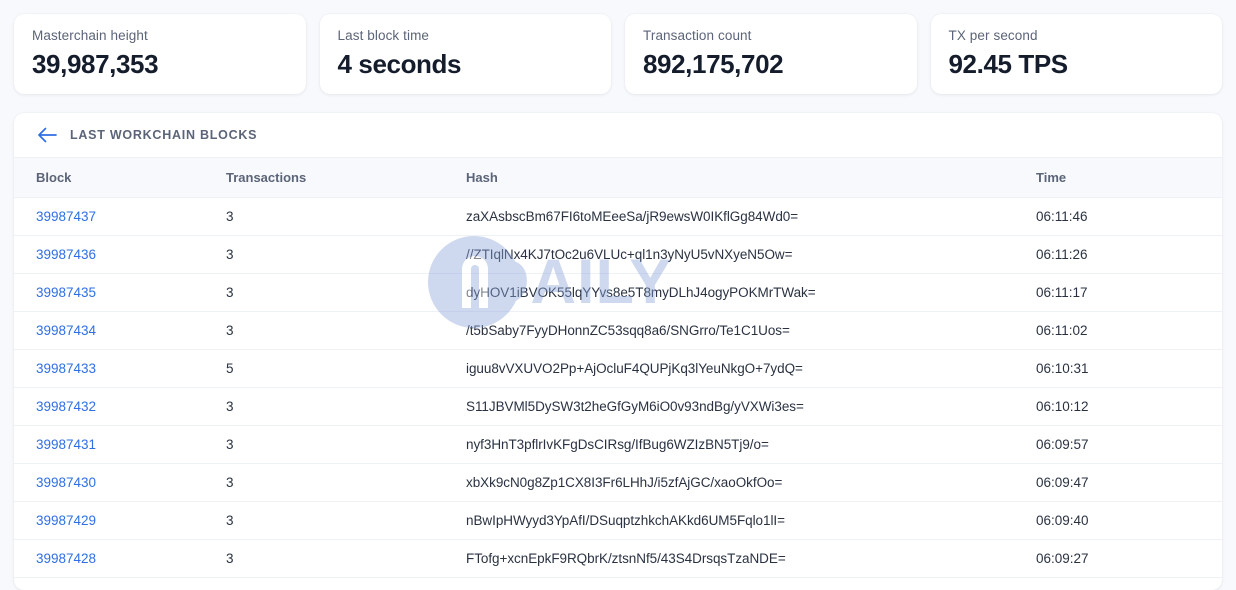 The height and width of the screenshot is (590, 1236). Describe the element at coordinates (66, 216) in the screenshot. I see `block-link: 39987437` at that location.